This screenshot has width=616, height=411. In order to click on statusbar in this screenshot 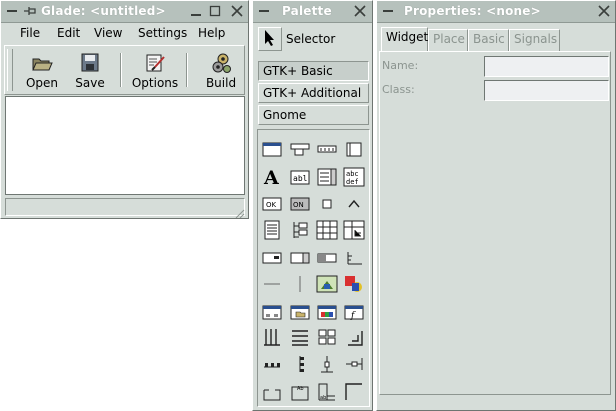, I will do `click(125, 207)`.